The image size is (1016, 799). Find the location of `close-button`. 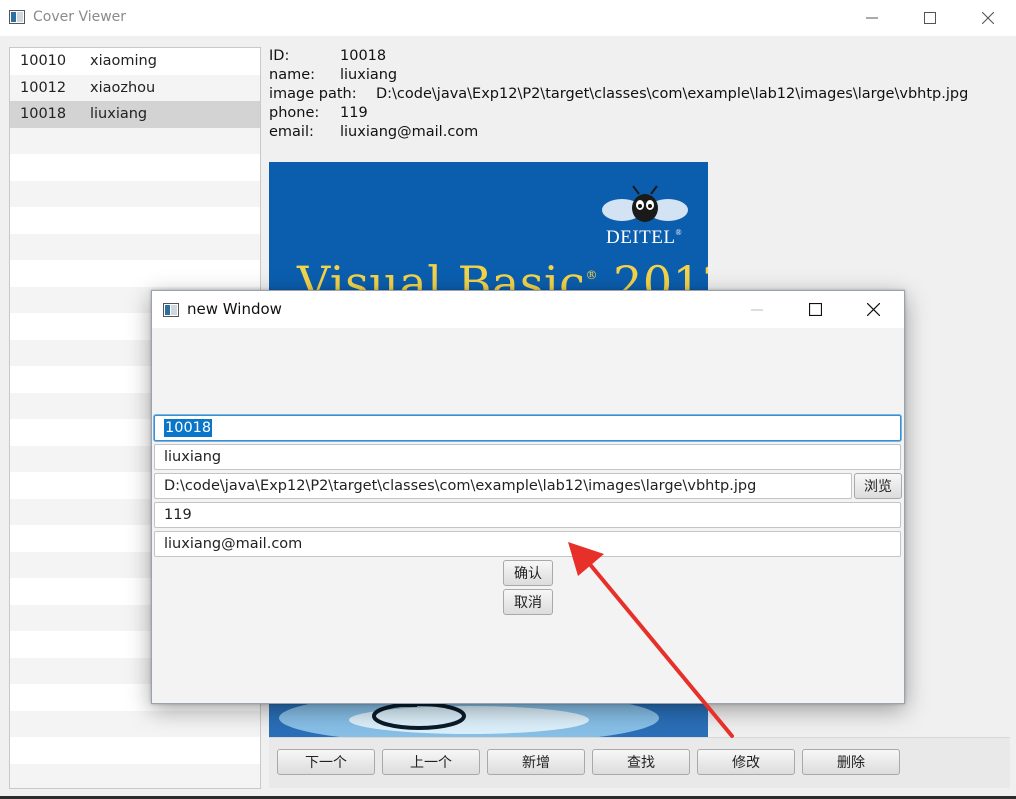

close-button is located at coordinates (987, 18).